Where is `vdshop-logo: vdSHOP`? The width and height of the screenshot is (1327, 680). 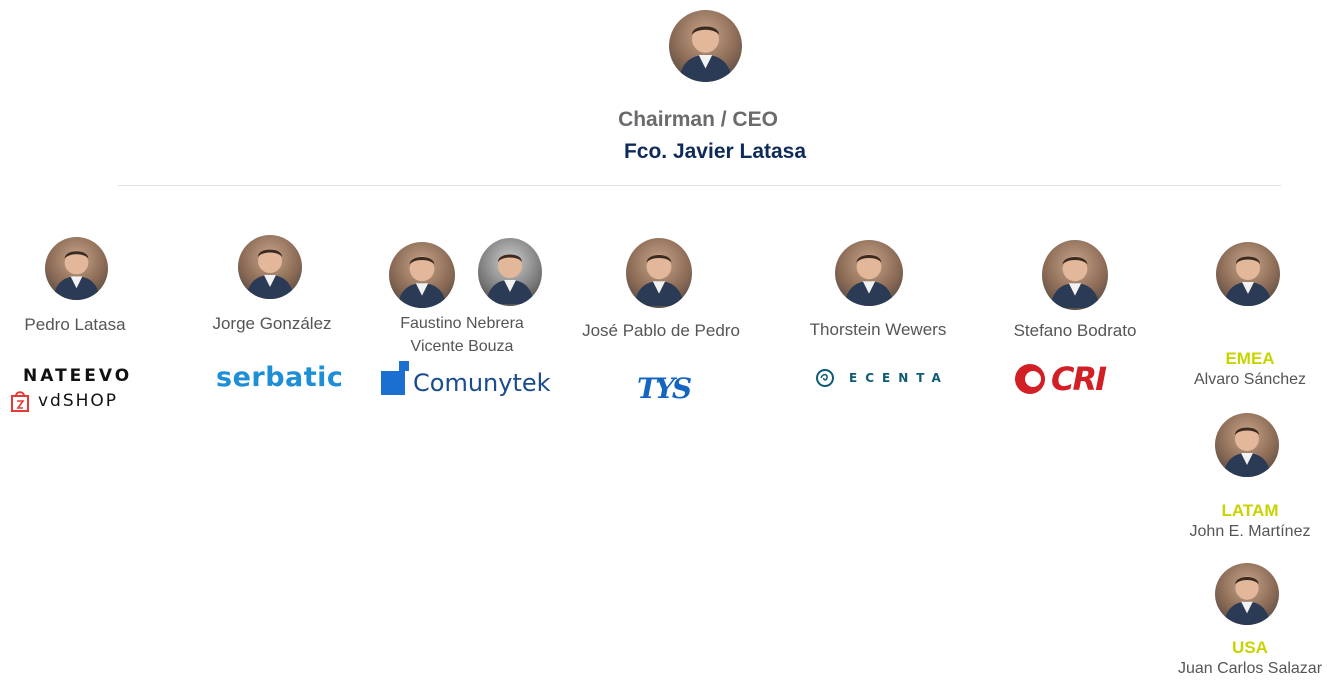 vdshop-logo: vdSHOP is located at coordinates (64, 401).